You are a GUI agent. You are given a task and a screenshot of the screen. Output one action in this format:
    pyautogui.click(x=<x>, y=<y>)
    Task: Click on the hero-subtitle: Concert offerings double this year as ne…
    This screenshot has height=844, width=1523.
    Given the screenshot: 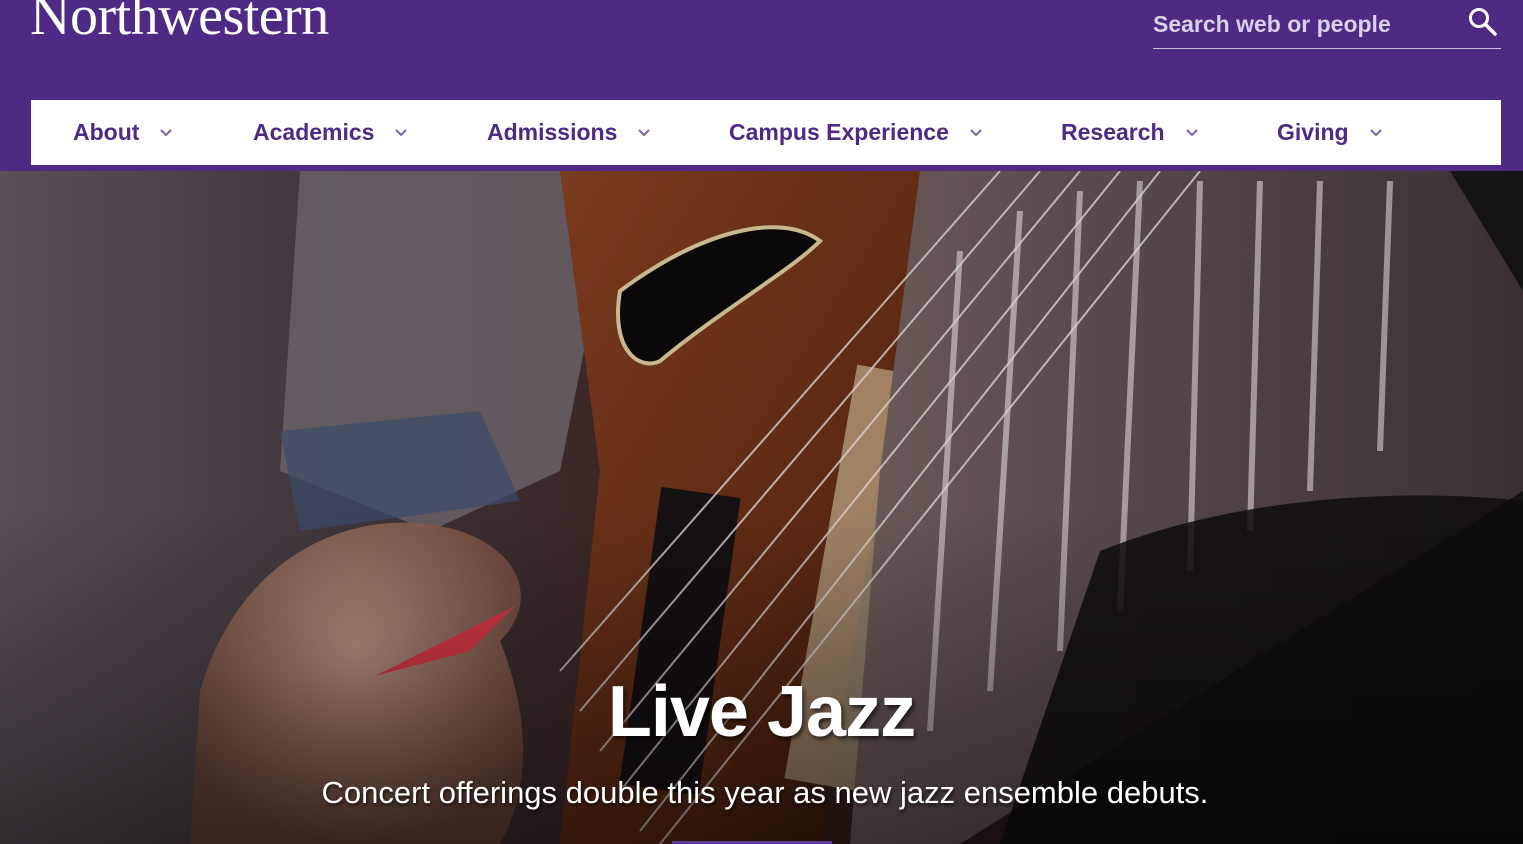 What is the action you would take?
    pyautogui.click(x=765, y=792)
    